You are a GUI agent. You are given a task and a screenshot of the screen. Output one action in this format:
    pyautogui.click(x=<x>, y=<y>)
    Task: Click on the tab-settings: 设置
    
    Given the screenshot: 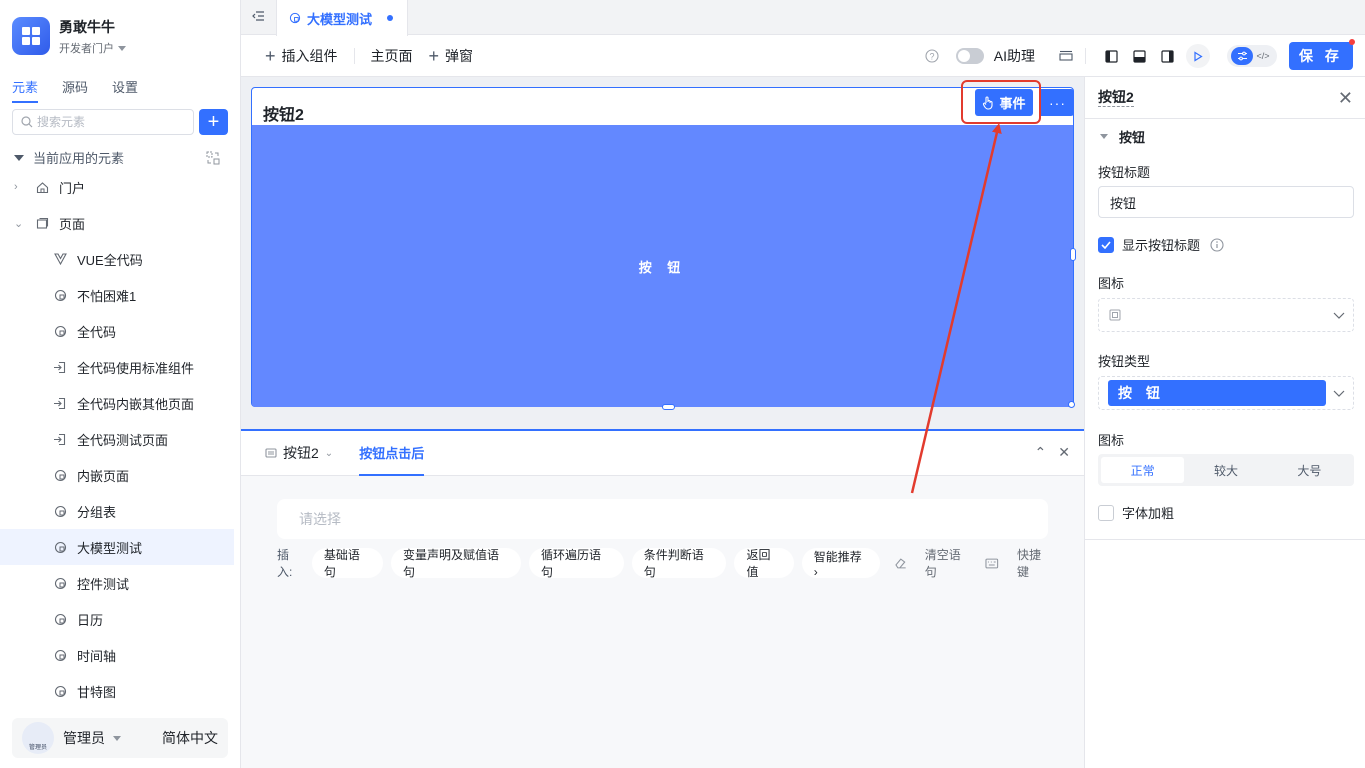 What is the action you would take?
    pyautogui.click(x=125, y=90)
    